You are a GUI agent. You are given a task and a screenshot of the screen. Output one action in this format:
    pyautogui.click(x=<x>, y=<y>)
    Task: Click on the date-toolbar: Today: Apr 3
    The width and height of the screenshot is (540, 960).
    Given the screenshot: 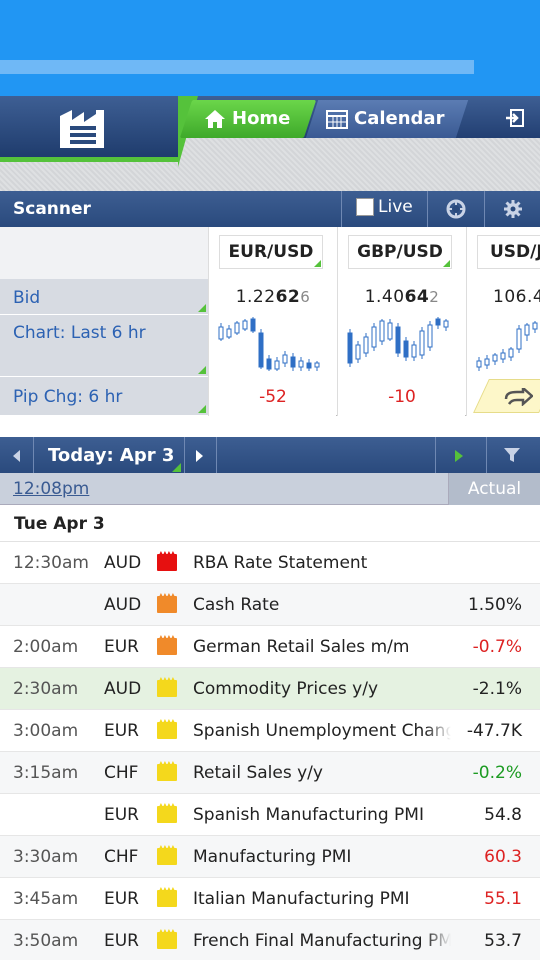 What is the action you would take?
    pyautogui.click(x=270, y=455)
    